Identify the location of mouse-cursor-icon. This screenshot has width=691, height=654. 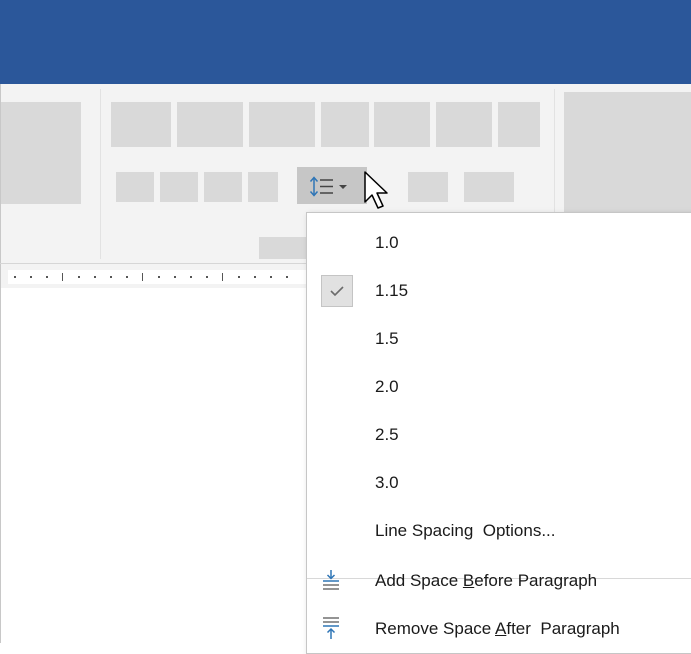
(376, 190).